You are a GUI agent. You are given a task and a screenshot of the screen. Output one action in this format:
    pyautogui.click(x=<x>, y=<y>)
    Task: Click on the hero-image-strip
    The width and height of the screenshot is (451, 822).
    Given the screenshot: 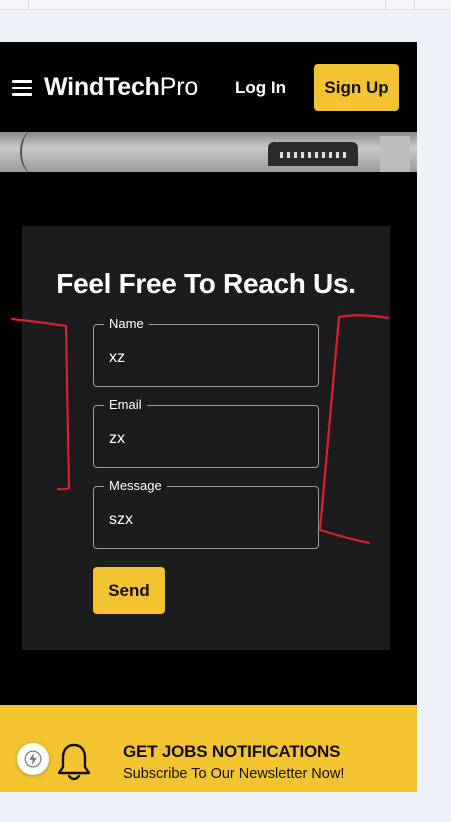 What is the action you would take?
    pyautogui.click(x=208, y=152)
    